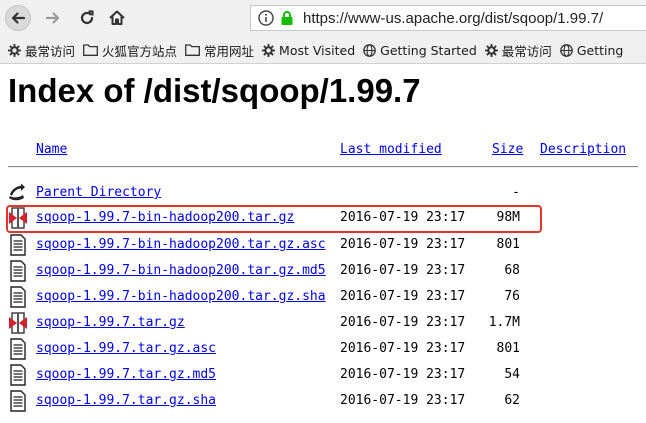 The height and width of the screenshot is (423, 646). Describe the element at coordinates (110, 322) in the screenshot. I see `file-link: sqoop-1.99.7.tar.gz` at that location.